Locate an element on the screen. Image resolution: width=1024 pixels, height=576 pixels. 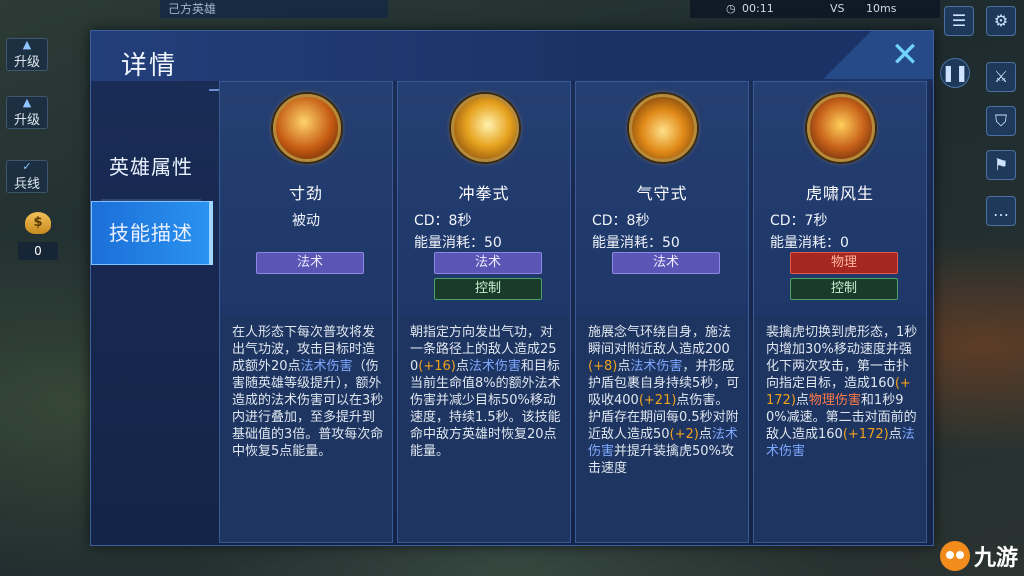
minion-lane-button: ✓ 兵线 is located at coordinates (27, 176).